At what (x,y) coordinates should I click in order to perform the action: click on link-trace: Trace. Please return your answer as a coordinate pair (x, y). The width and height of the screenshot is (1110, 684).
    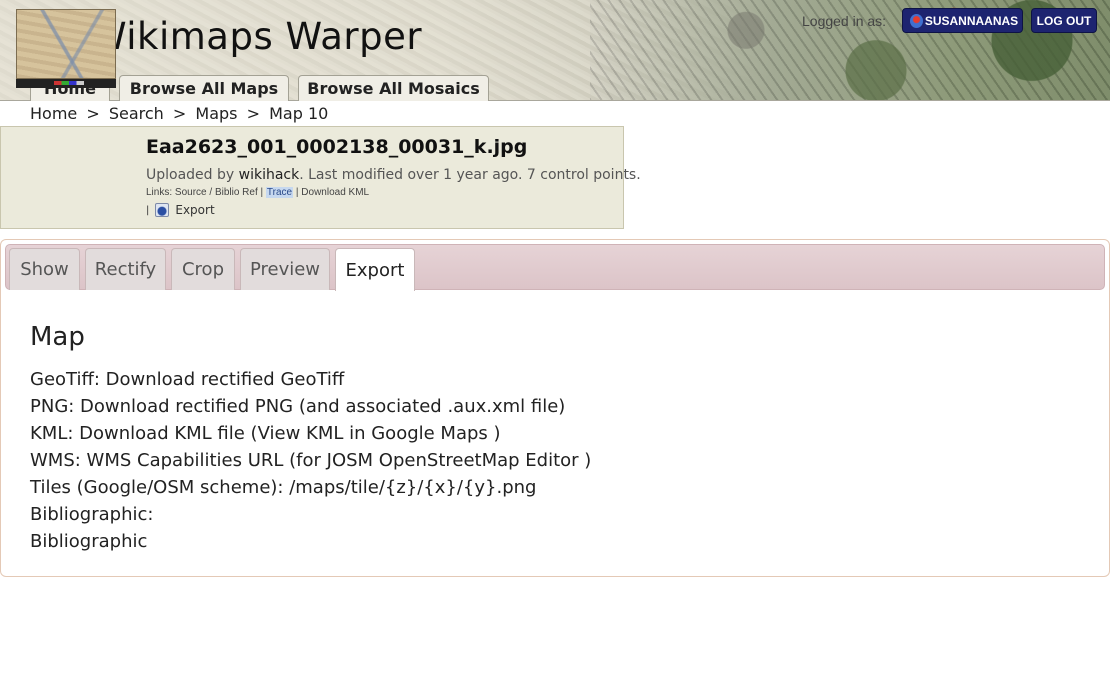
    Looking at the image, I should click on (279, 192).